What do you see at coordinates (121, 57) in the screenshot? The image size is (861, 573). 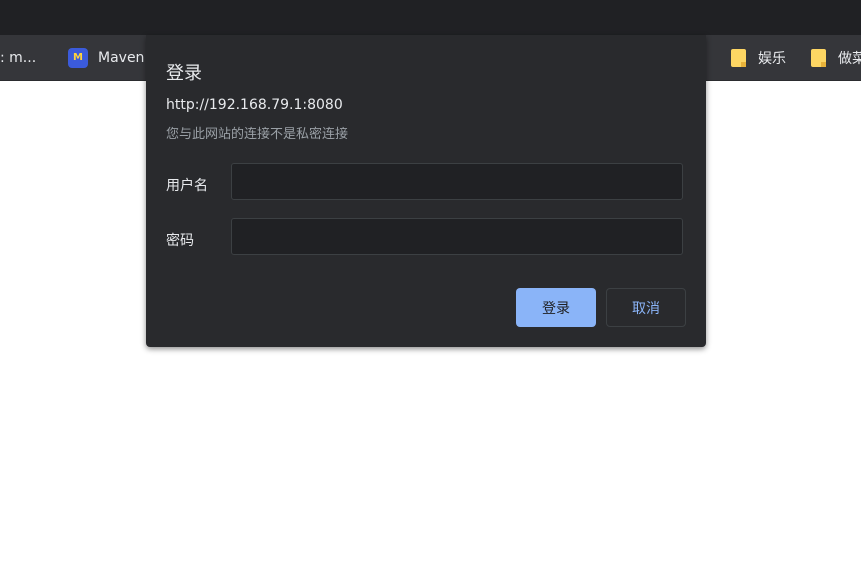 I see `bookmark-label: Maven` at bounding box center [121, 57].